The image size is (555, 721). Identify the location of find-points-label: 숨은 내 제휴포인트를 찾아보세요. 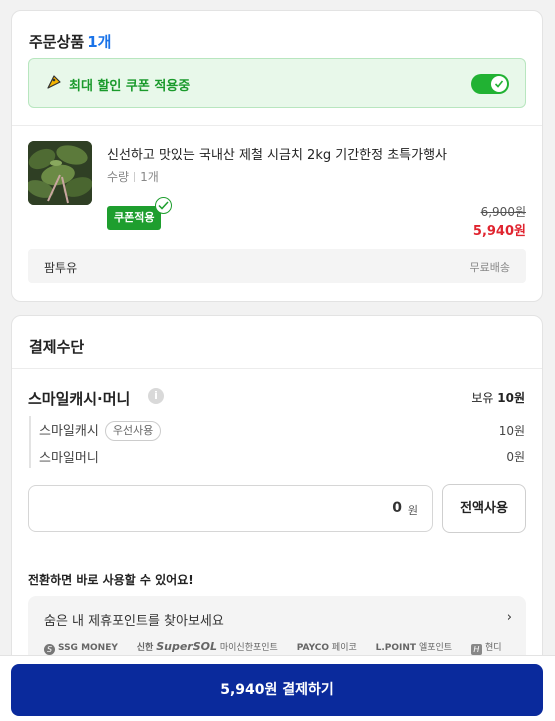
(134, 621).